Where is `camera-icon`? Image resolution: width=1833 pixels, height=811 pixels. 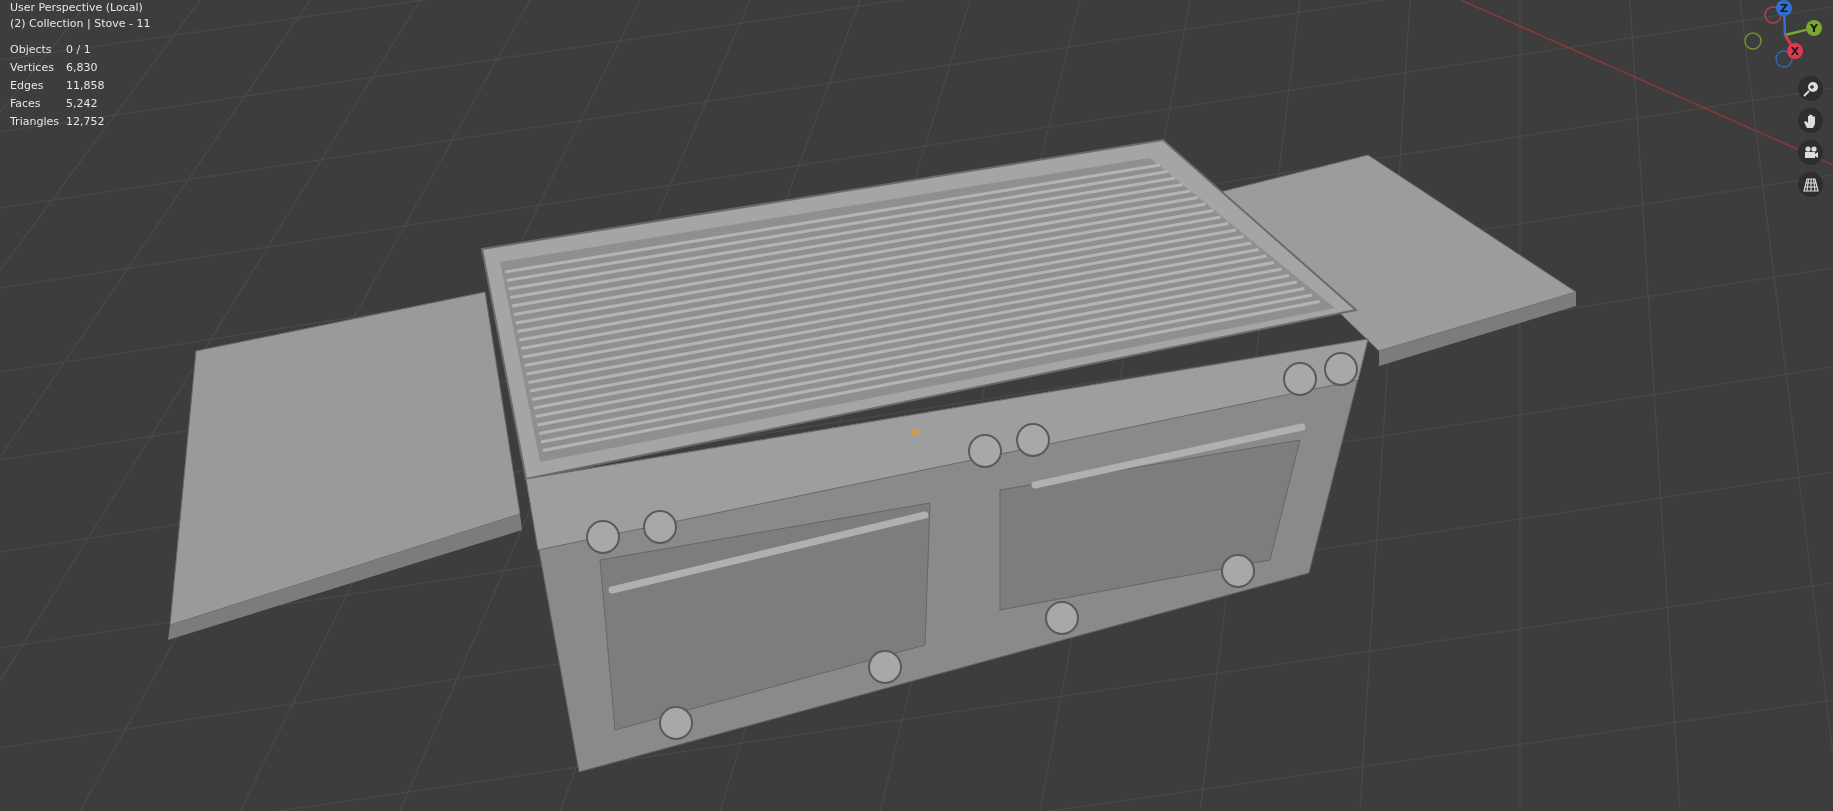 camera-icon is located at coordinates (1810, 152).